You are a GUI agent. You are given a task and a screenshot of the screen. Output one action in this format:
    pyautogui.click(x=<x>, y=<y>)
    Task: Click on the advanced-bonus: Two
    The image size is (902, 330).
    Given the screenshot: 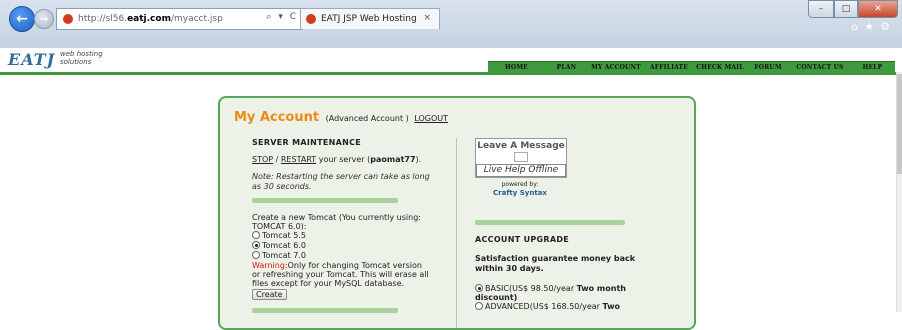 What is the action you would take?
    pyautogui.click(x=611, y=306)
    